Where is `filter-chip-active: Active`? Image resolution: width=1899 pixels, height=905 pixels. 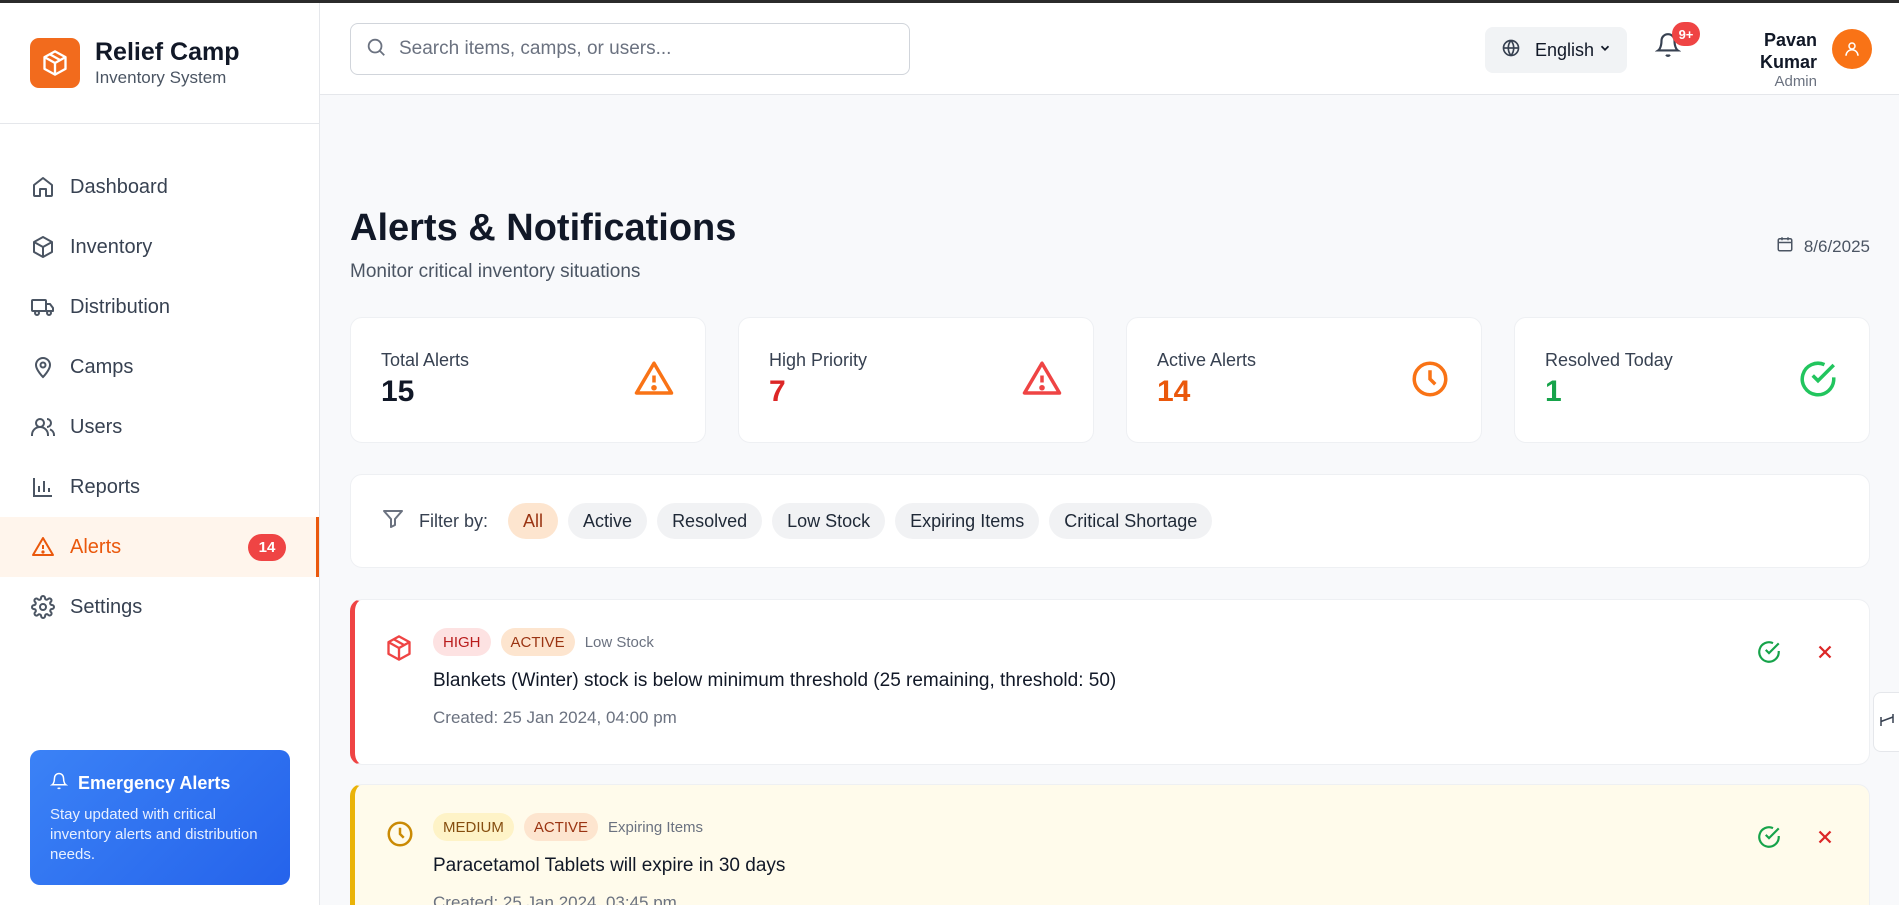 filter-chip-active: Active is located at coordinates (608, 521).